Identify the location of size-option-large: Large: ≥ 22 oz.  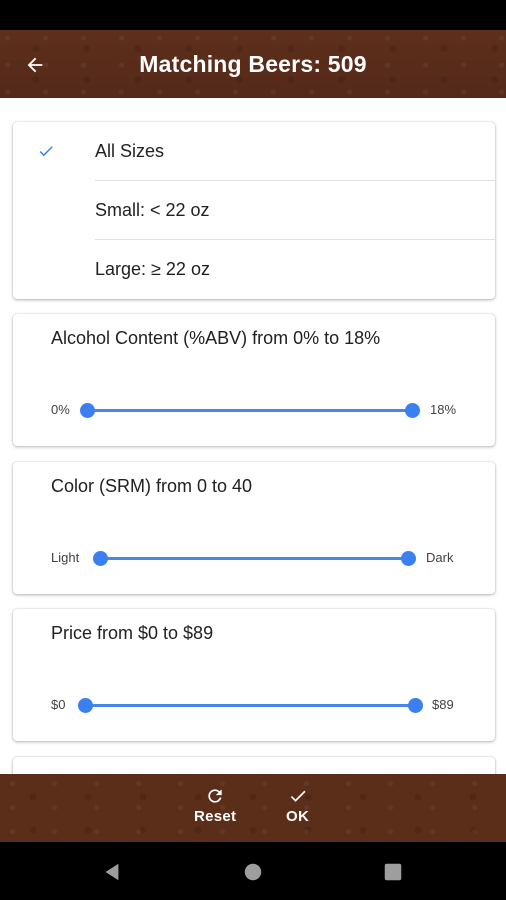
(254, 269).